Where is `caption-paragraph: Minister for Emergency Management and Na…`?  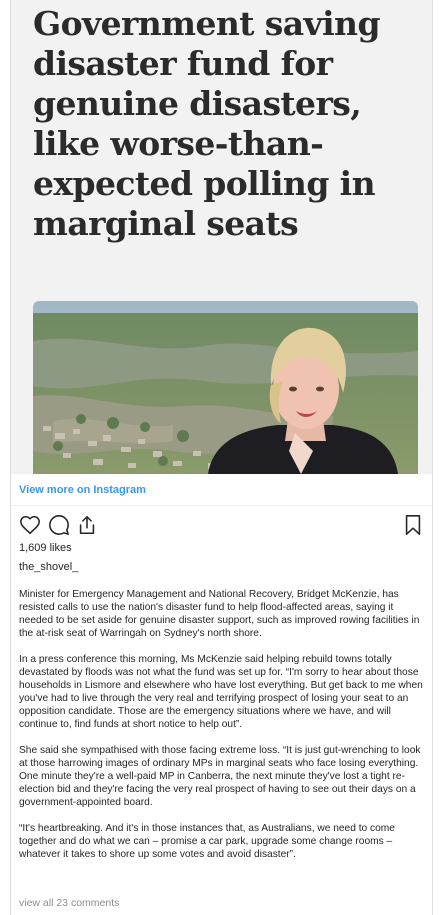 caption-paragraph: Minister for Emergency Management and Na… is located at coordinates (219, 614).